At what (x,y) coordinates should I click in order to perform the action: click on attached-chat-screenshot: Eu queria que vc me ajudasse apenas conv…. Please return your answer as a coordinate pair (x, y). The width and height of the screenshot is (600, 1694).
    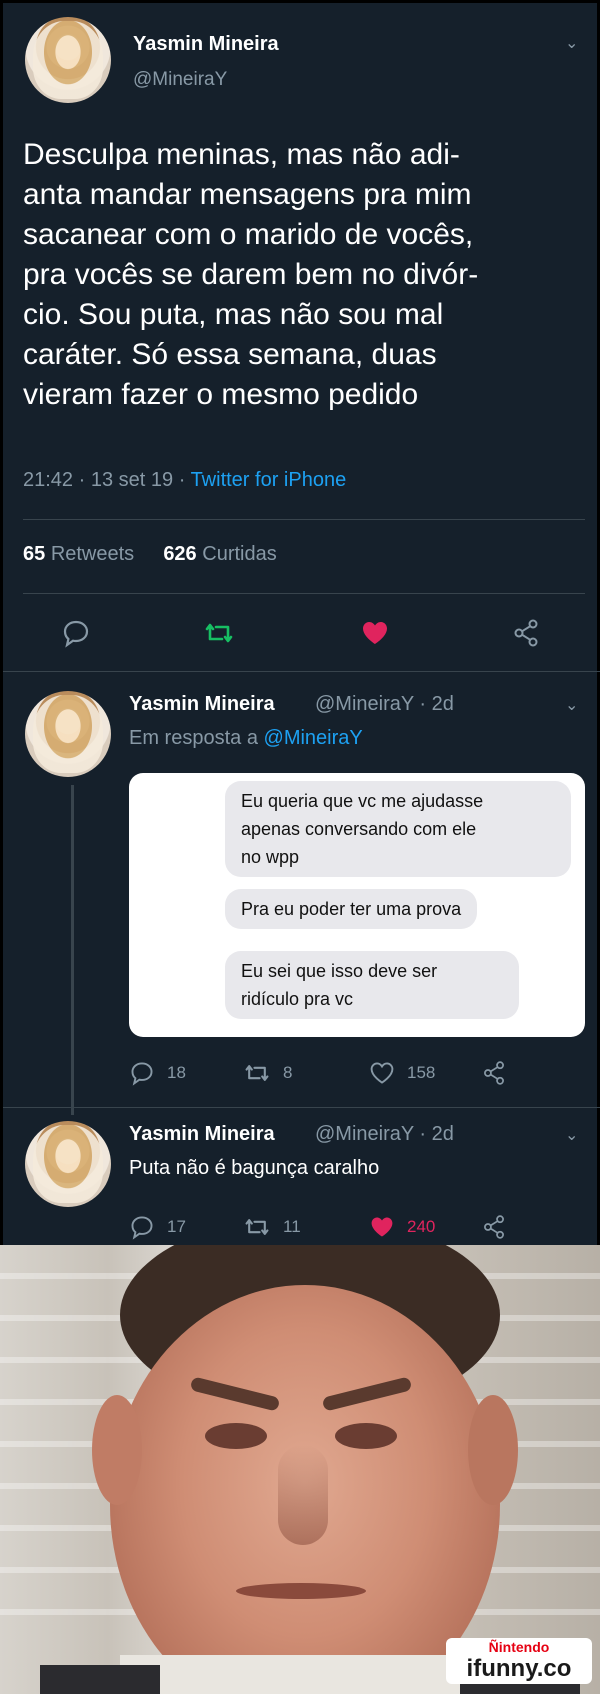
    Looking at the image, I should click on (357, 905).